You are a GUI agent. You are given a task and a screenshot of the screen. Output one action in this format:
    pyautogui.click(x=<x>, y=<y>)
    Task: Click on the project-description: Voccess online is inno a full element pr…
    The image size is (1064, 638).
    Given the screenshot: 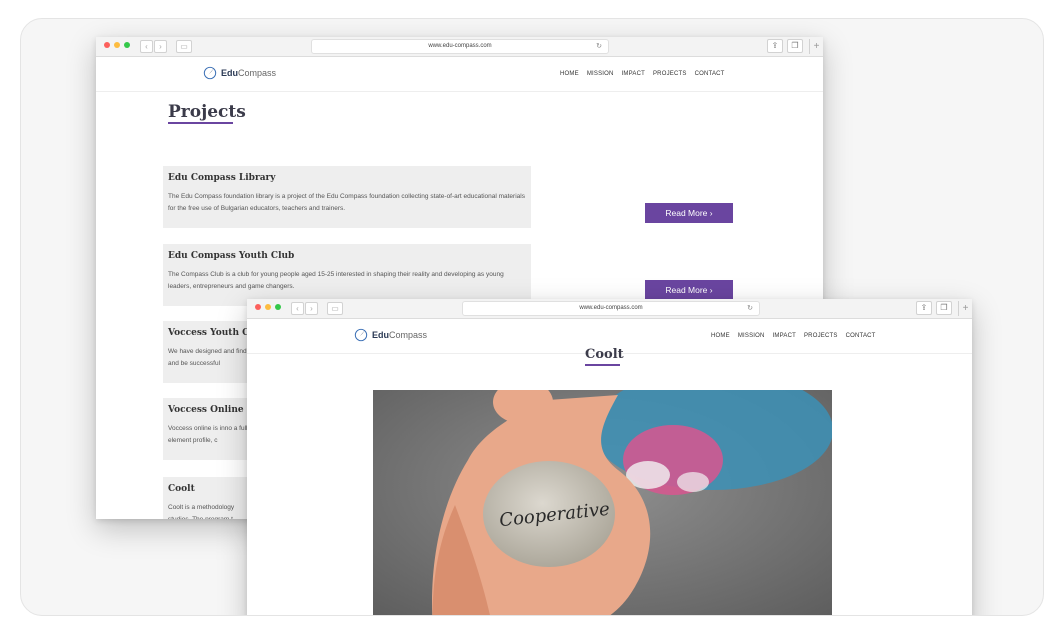 What is the action you would take?
    pyautogui.click(x=208, y=434)
    